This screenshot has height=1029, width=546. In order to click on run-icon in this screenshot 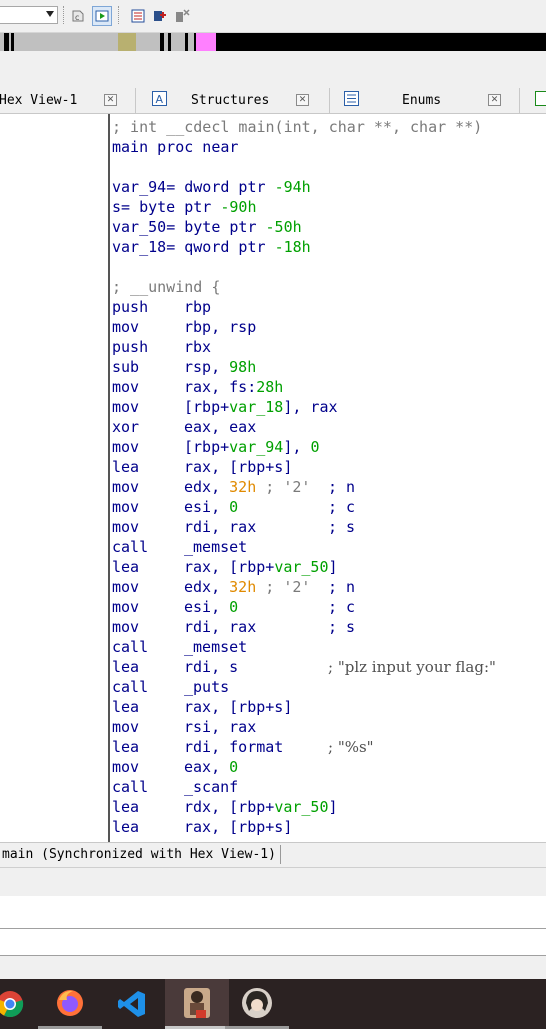, I will do `click(102, 16)`.